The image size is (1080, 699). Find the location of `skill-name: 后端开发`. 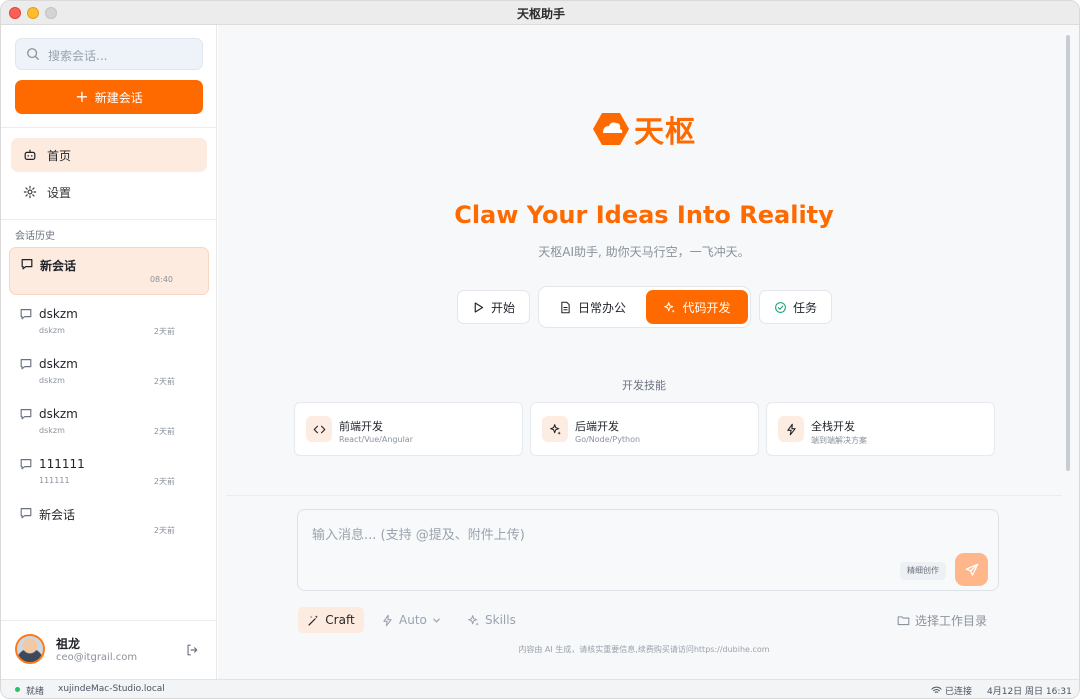

skill-name: 后端开发 is located at coordinates (597, 426).